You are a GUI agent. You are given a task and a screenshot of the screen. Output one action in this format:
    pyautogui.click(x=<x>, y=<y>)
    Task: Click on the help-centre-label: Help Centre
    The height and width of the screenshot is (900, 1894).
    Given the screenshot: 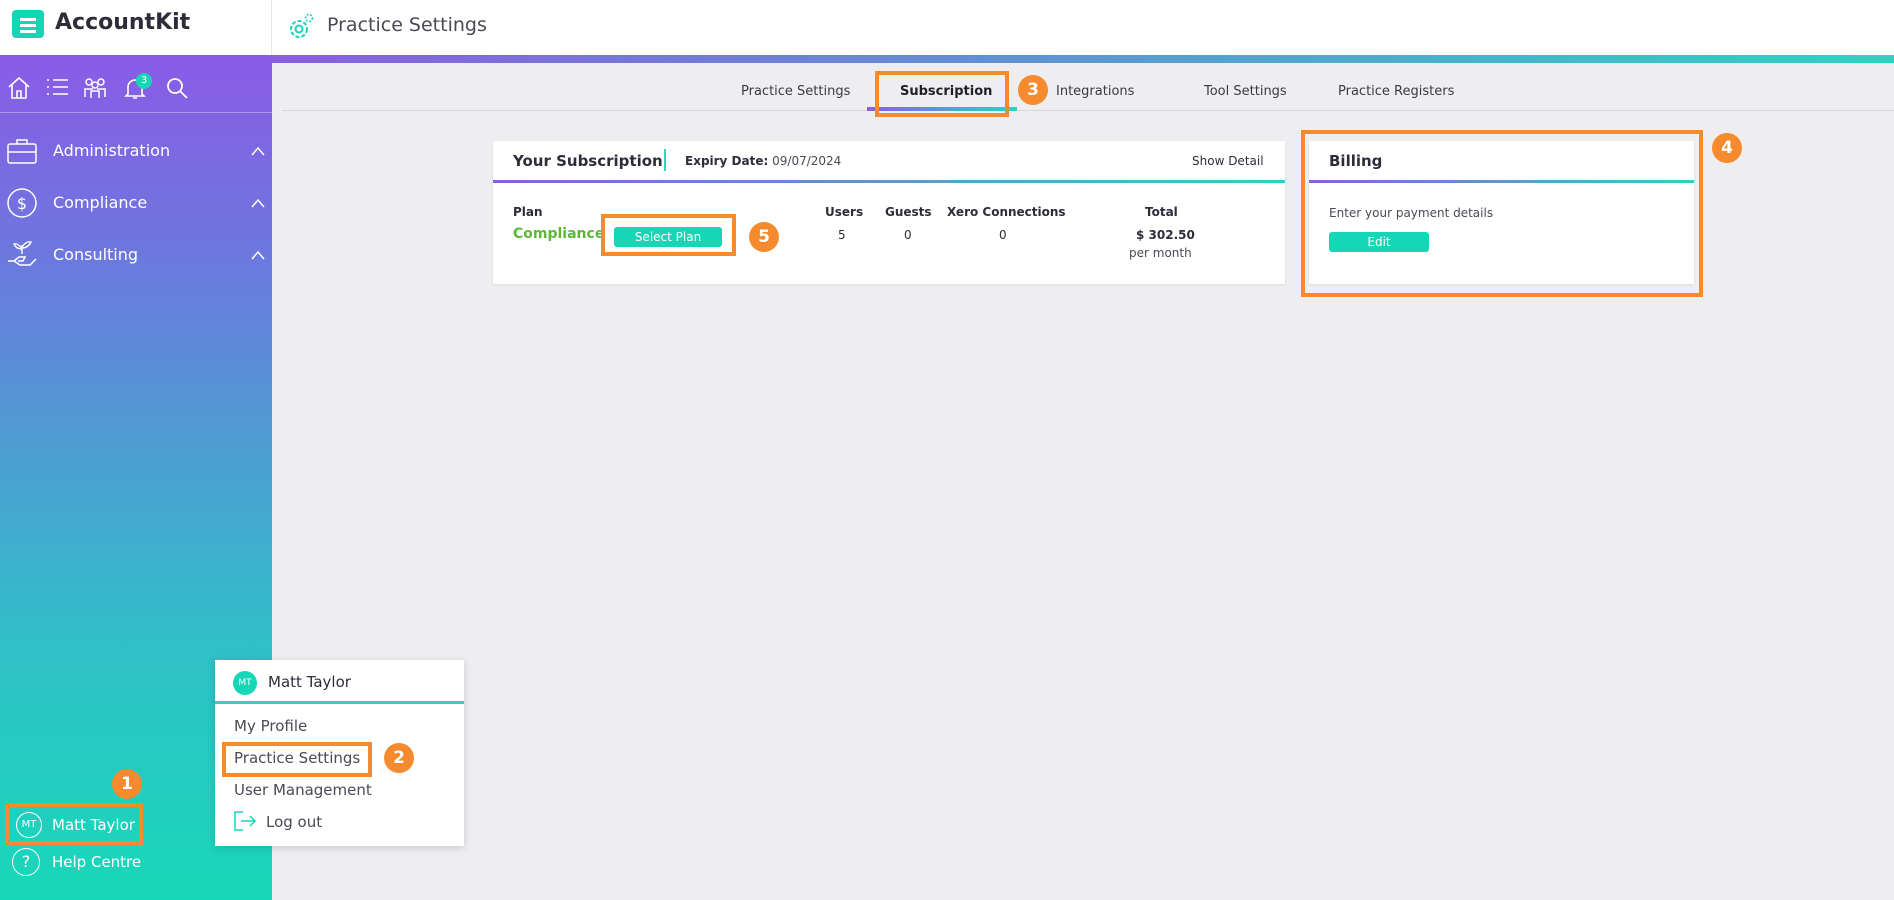 What is the action you would take?
    pyautogui.click(x=97, y=862)
    